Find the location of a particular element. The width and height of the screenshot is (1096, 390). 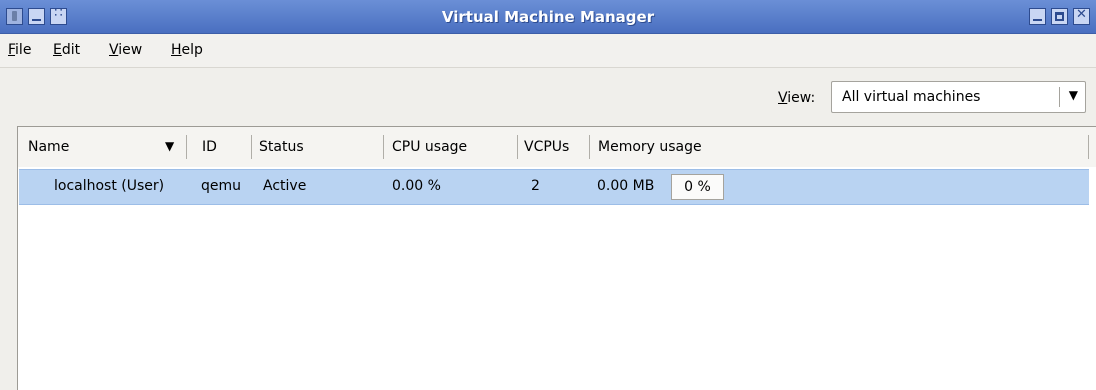

cell-id: qemu is located at coordinates (221, 186).